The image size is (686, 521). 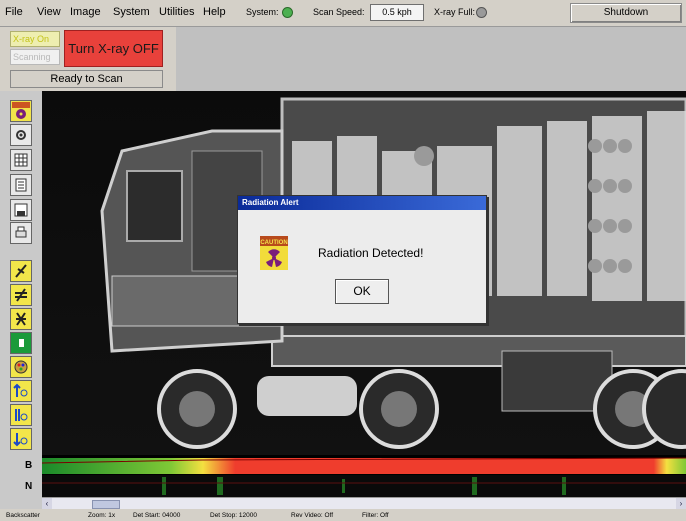 I want to click on scanning-indicator: Scanning, so click(x=35, y=57).